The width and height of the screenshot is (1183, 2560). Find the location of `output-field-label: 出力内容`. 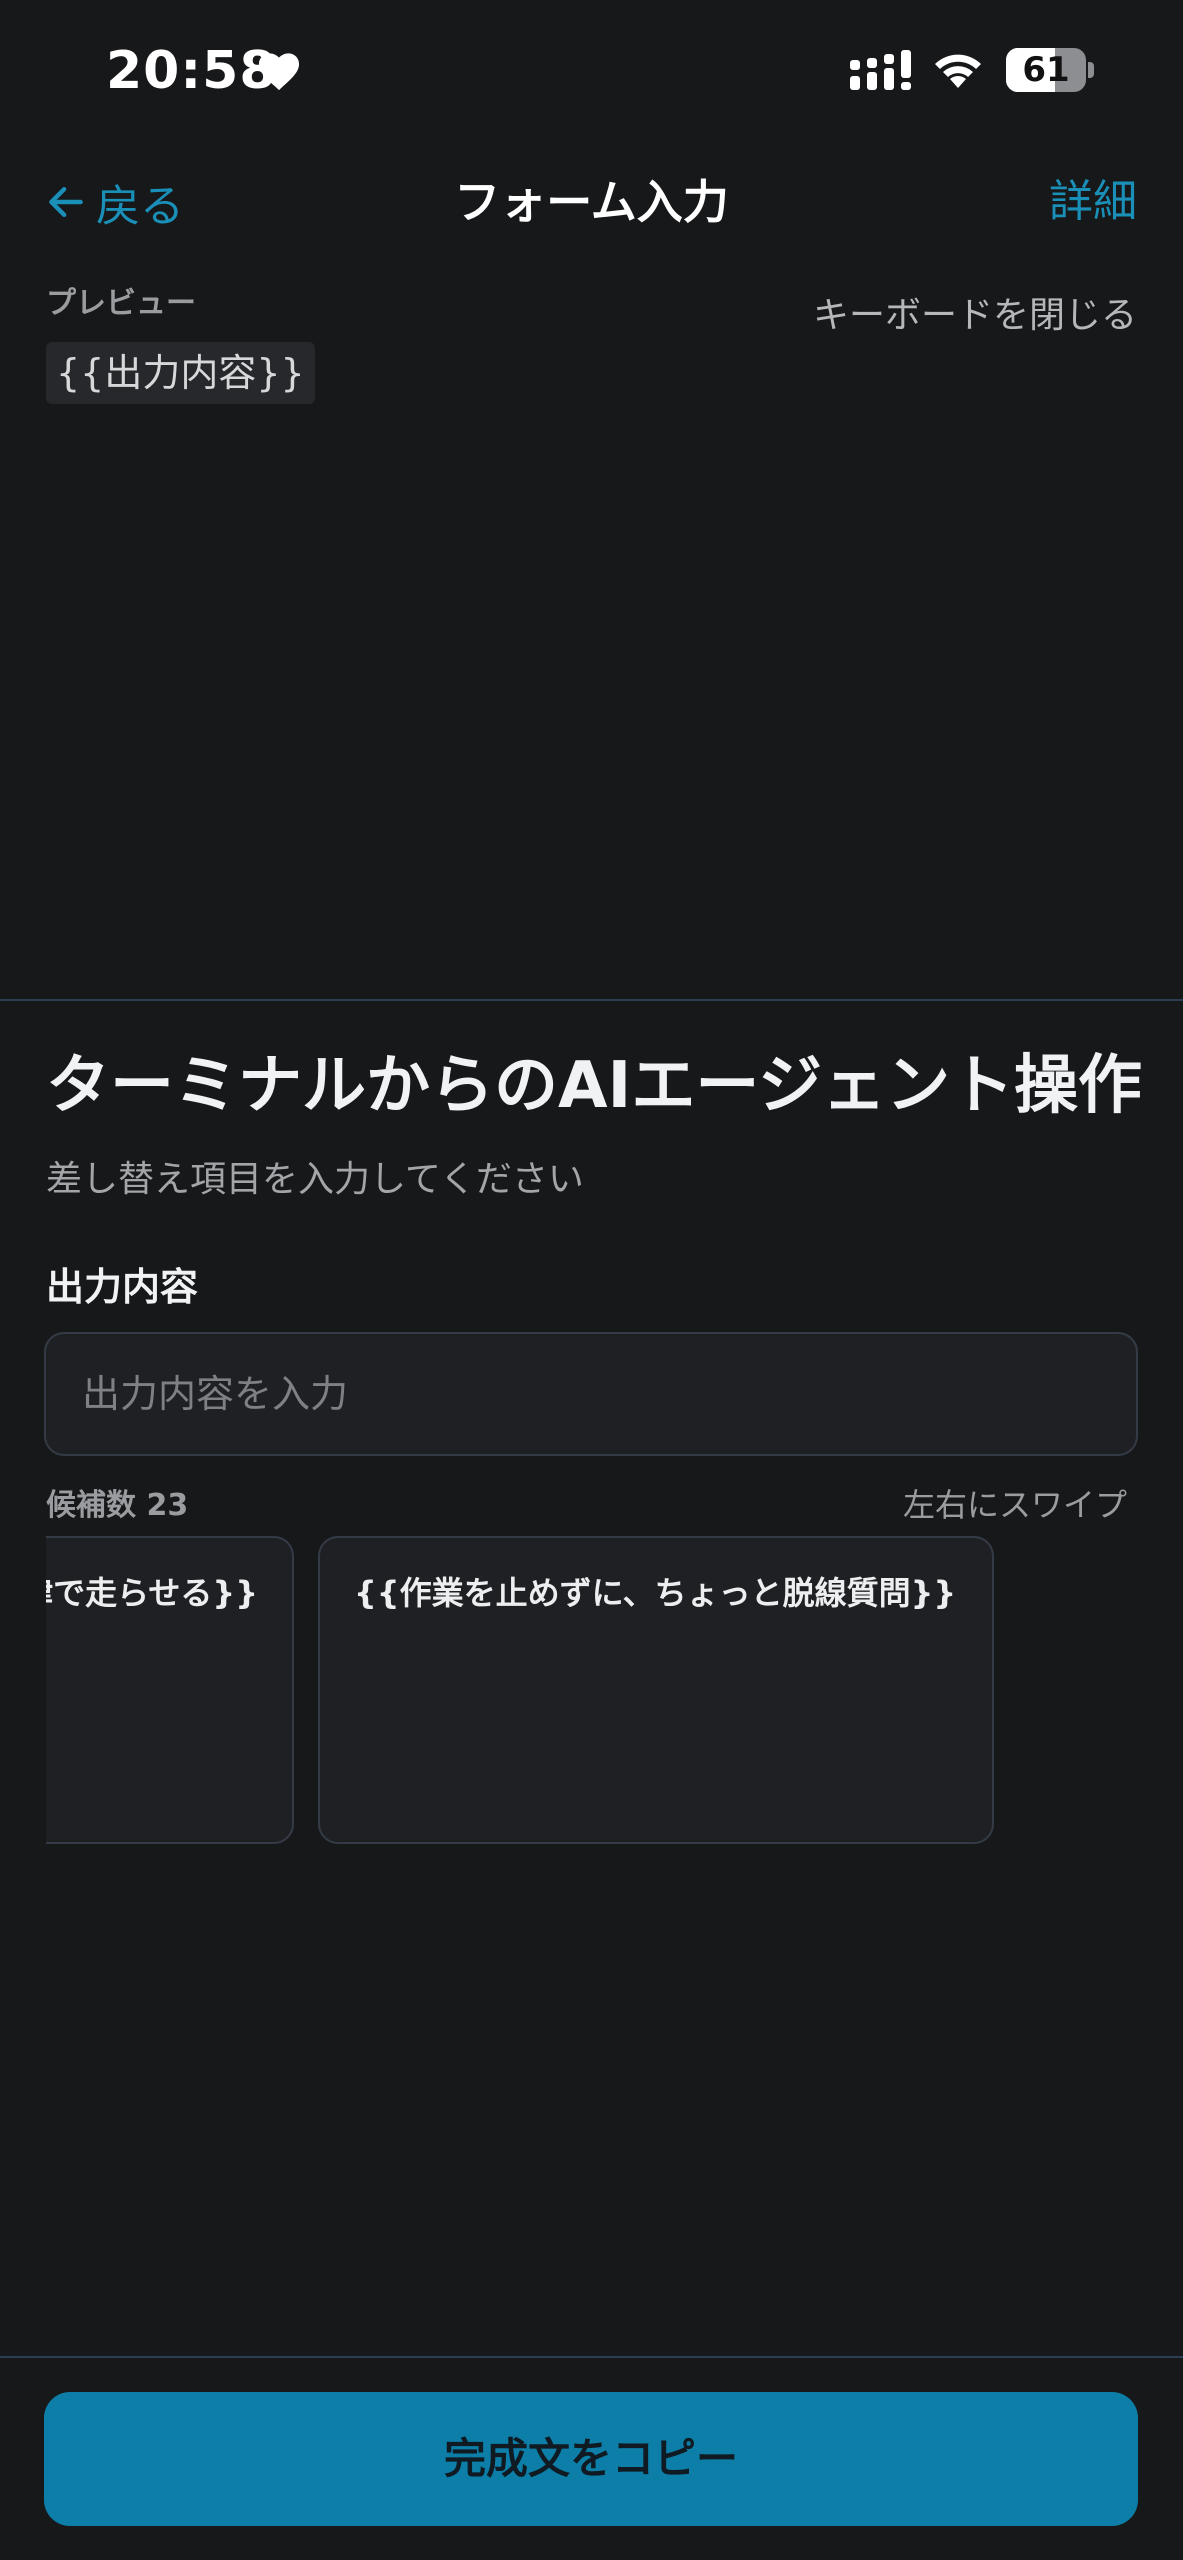

output-field-label: 出力内容 is located at coordinates (122, 1287).